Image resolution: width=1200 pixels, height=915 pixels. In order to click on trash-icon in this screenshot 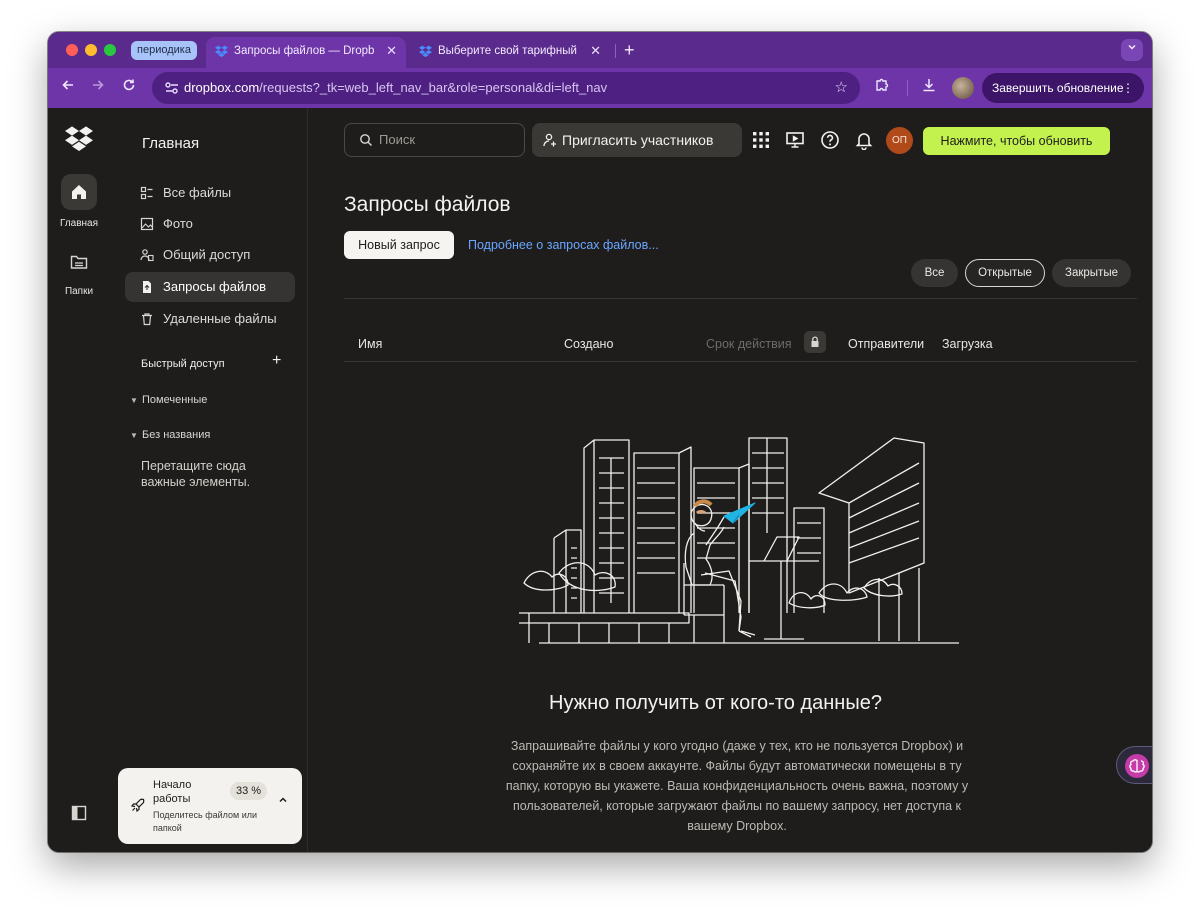, I will do `click(147, 319)`.